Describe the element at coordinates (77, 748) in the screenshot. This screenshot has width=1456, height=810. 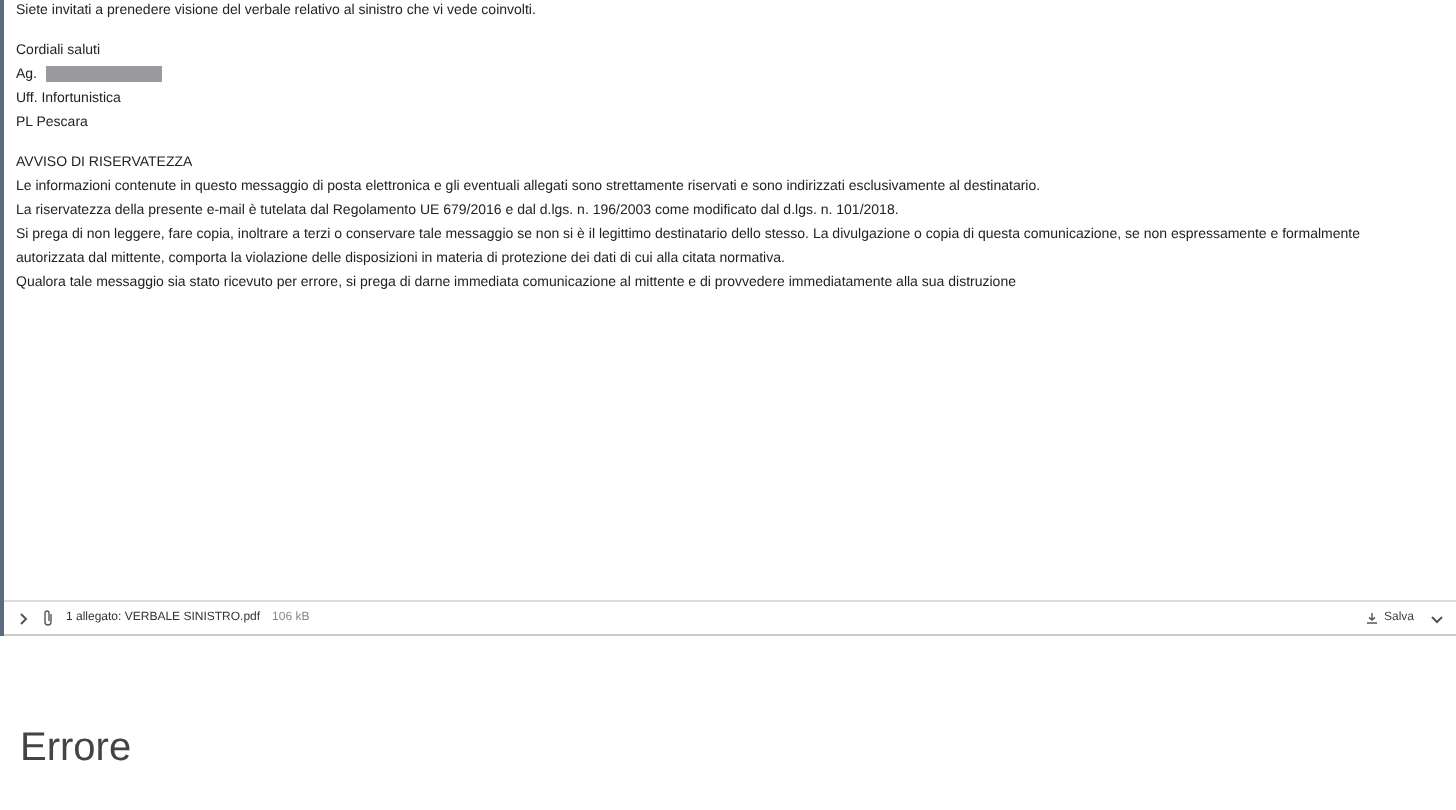
I see `error-title: Errore` at that location.